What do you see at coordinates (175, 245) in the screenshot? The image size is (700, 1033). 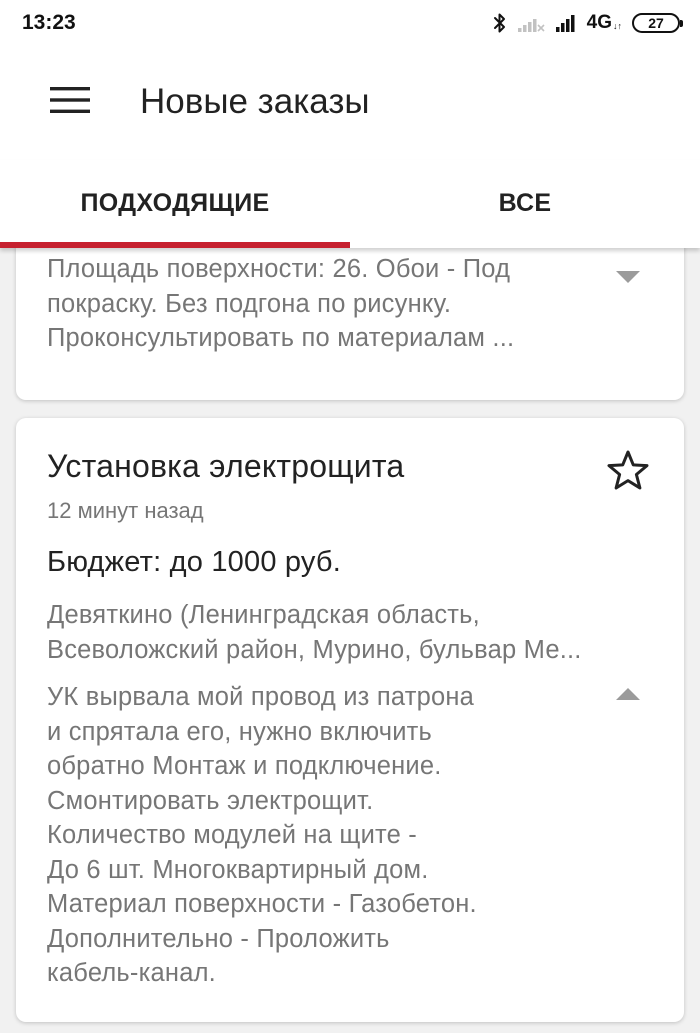 I see `active-tab-indicator` at bounding box center [175, 245].